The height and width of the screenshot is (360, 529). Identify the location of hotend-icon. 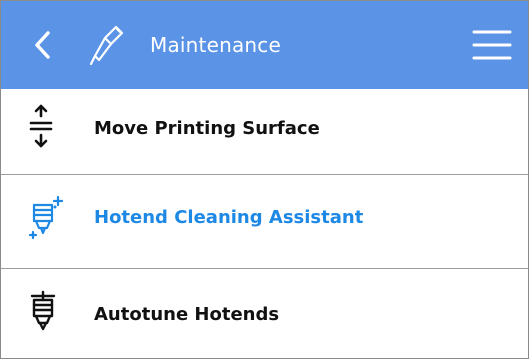
(49, 313).